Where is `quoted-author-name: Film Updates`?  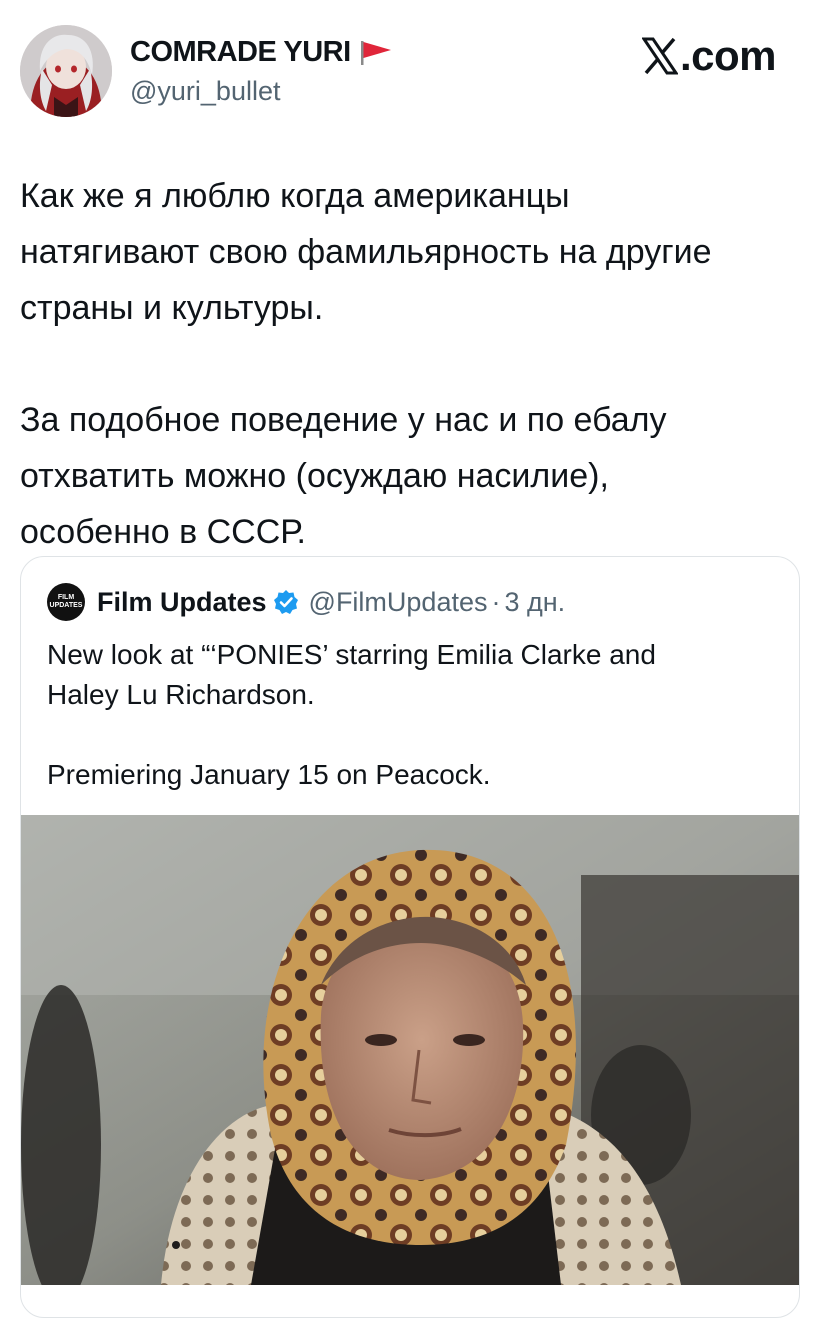 quoted-author-name: Film Updates is located at coordinates (182, 602).